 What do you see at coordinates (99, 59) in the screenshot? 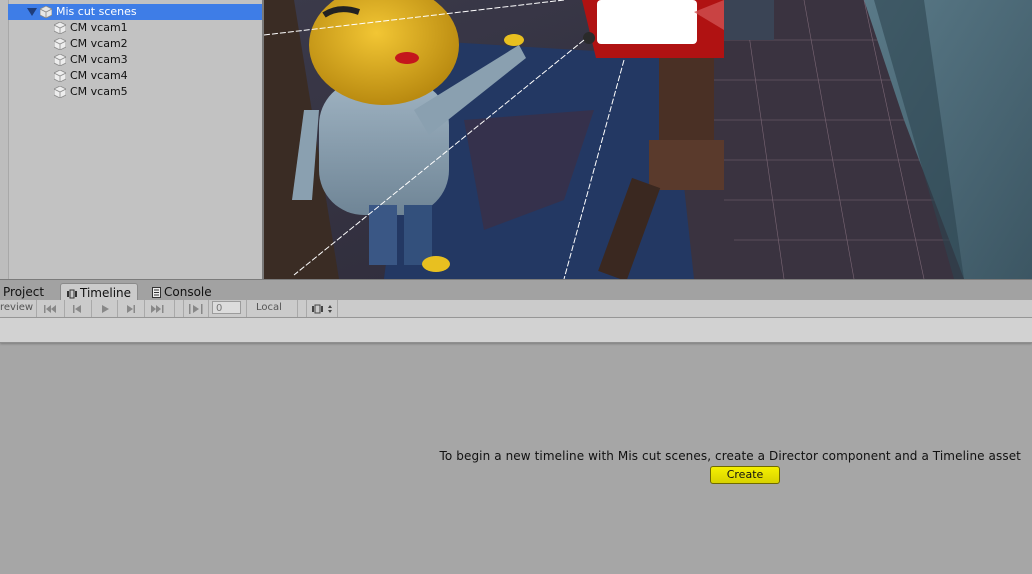
I see `hierarchy-item-label: CM vcam3` at bounding box center [99, 59].